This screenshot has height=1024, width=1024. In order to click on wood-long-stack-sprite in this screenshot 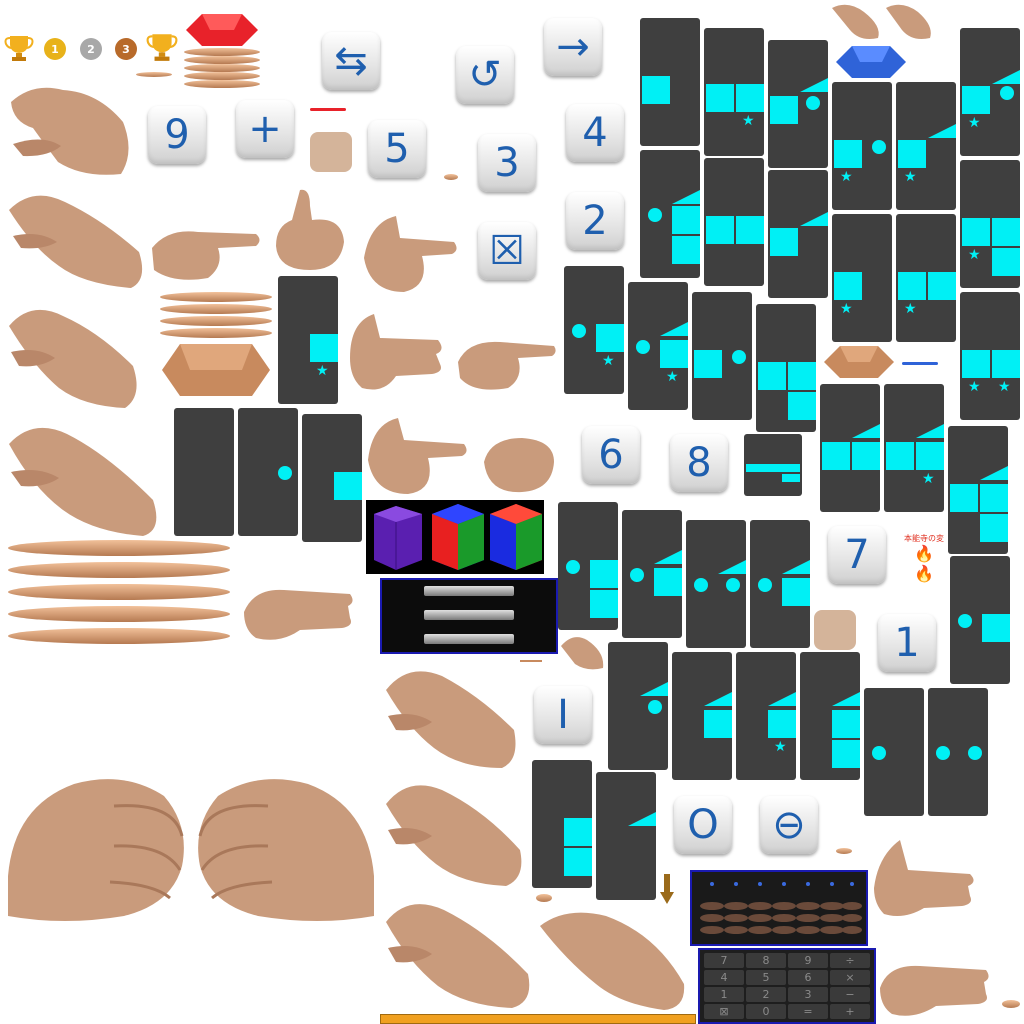, I will do `click(119, 592)`.